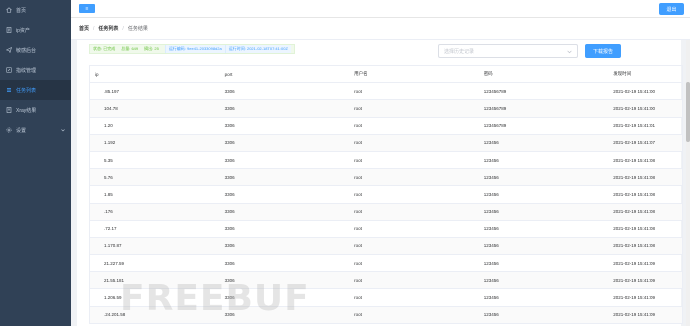 This screenshot has height=326, width=690. I want to click on scrollbar-thumb, so click(688, 112).